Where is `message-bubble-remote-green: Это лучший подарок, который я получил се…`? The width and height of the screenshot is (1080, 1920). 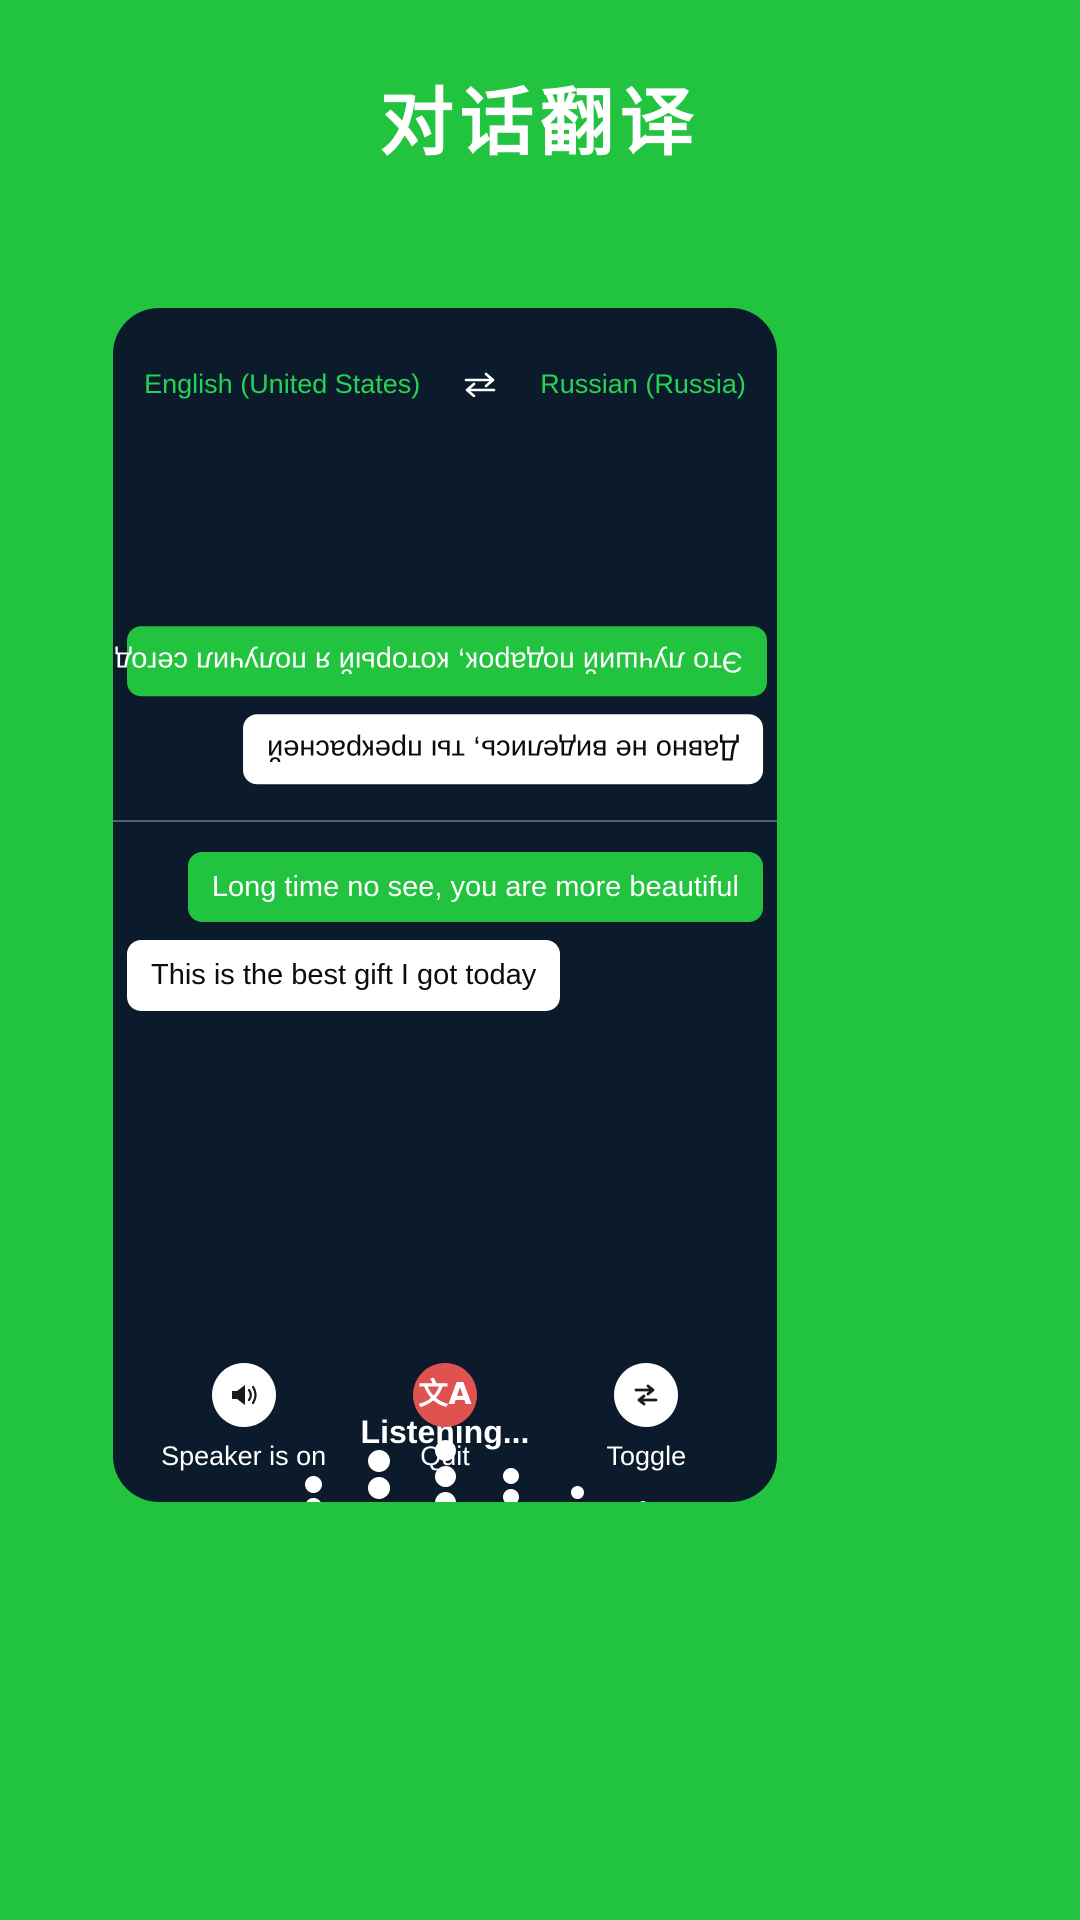 message-bubble-remote-green: Это лучший подарок, который я получил се… is located at coordinates (440, 660).